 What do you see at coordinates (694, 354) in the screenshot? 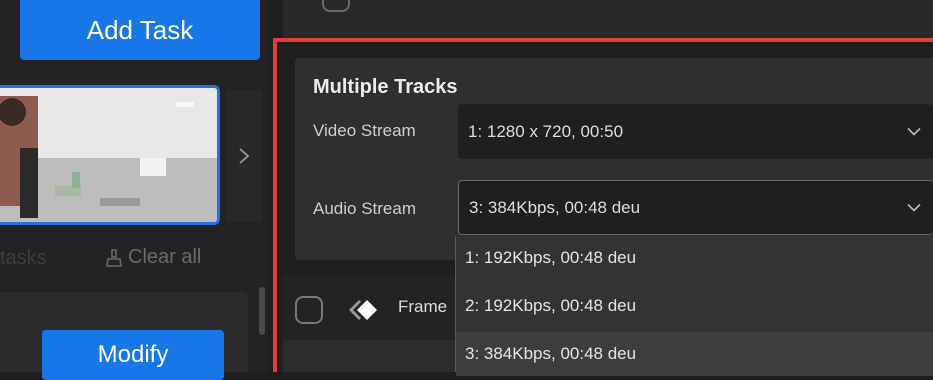
I see `audio-option-3-selected: 3: 384Kbps, 00:48 deu` at bounding box center [694, 354].